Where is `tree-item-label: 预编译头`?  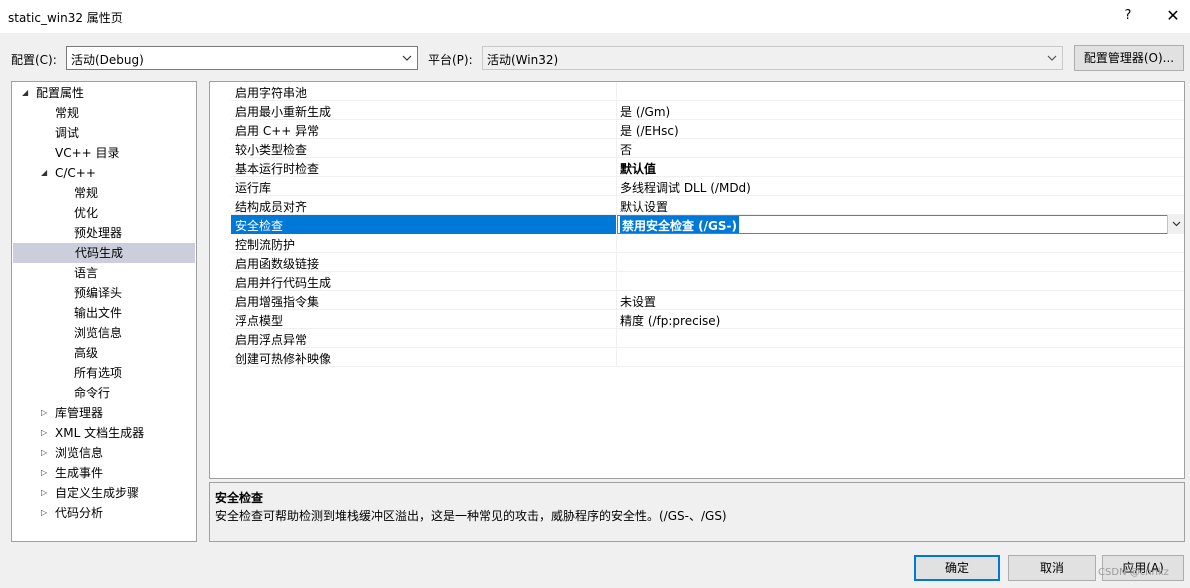
tree-item-label: 预编译头 is located at coordinates (98, 293).